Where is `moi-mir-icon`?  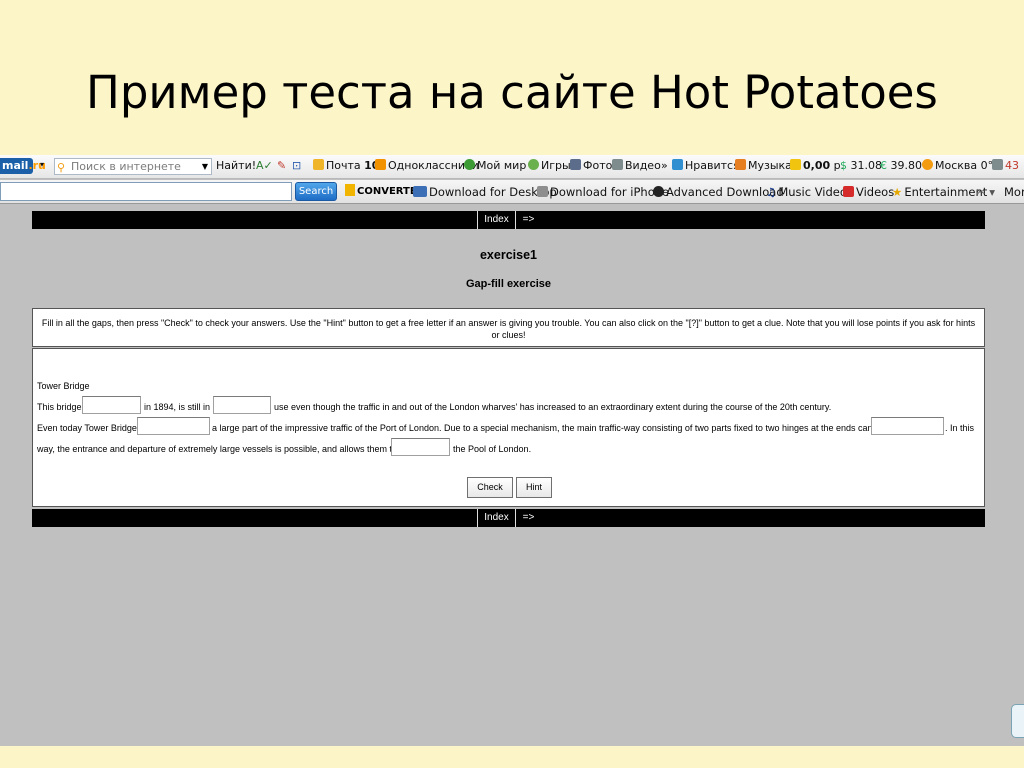 moi-mir-icon is located at coordinates (469, 164).